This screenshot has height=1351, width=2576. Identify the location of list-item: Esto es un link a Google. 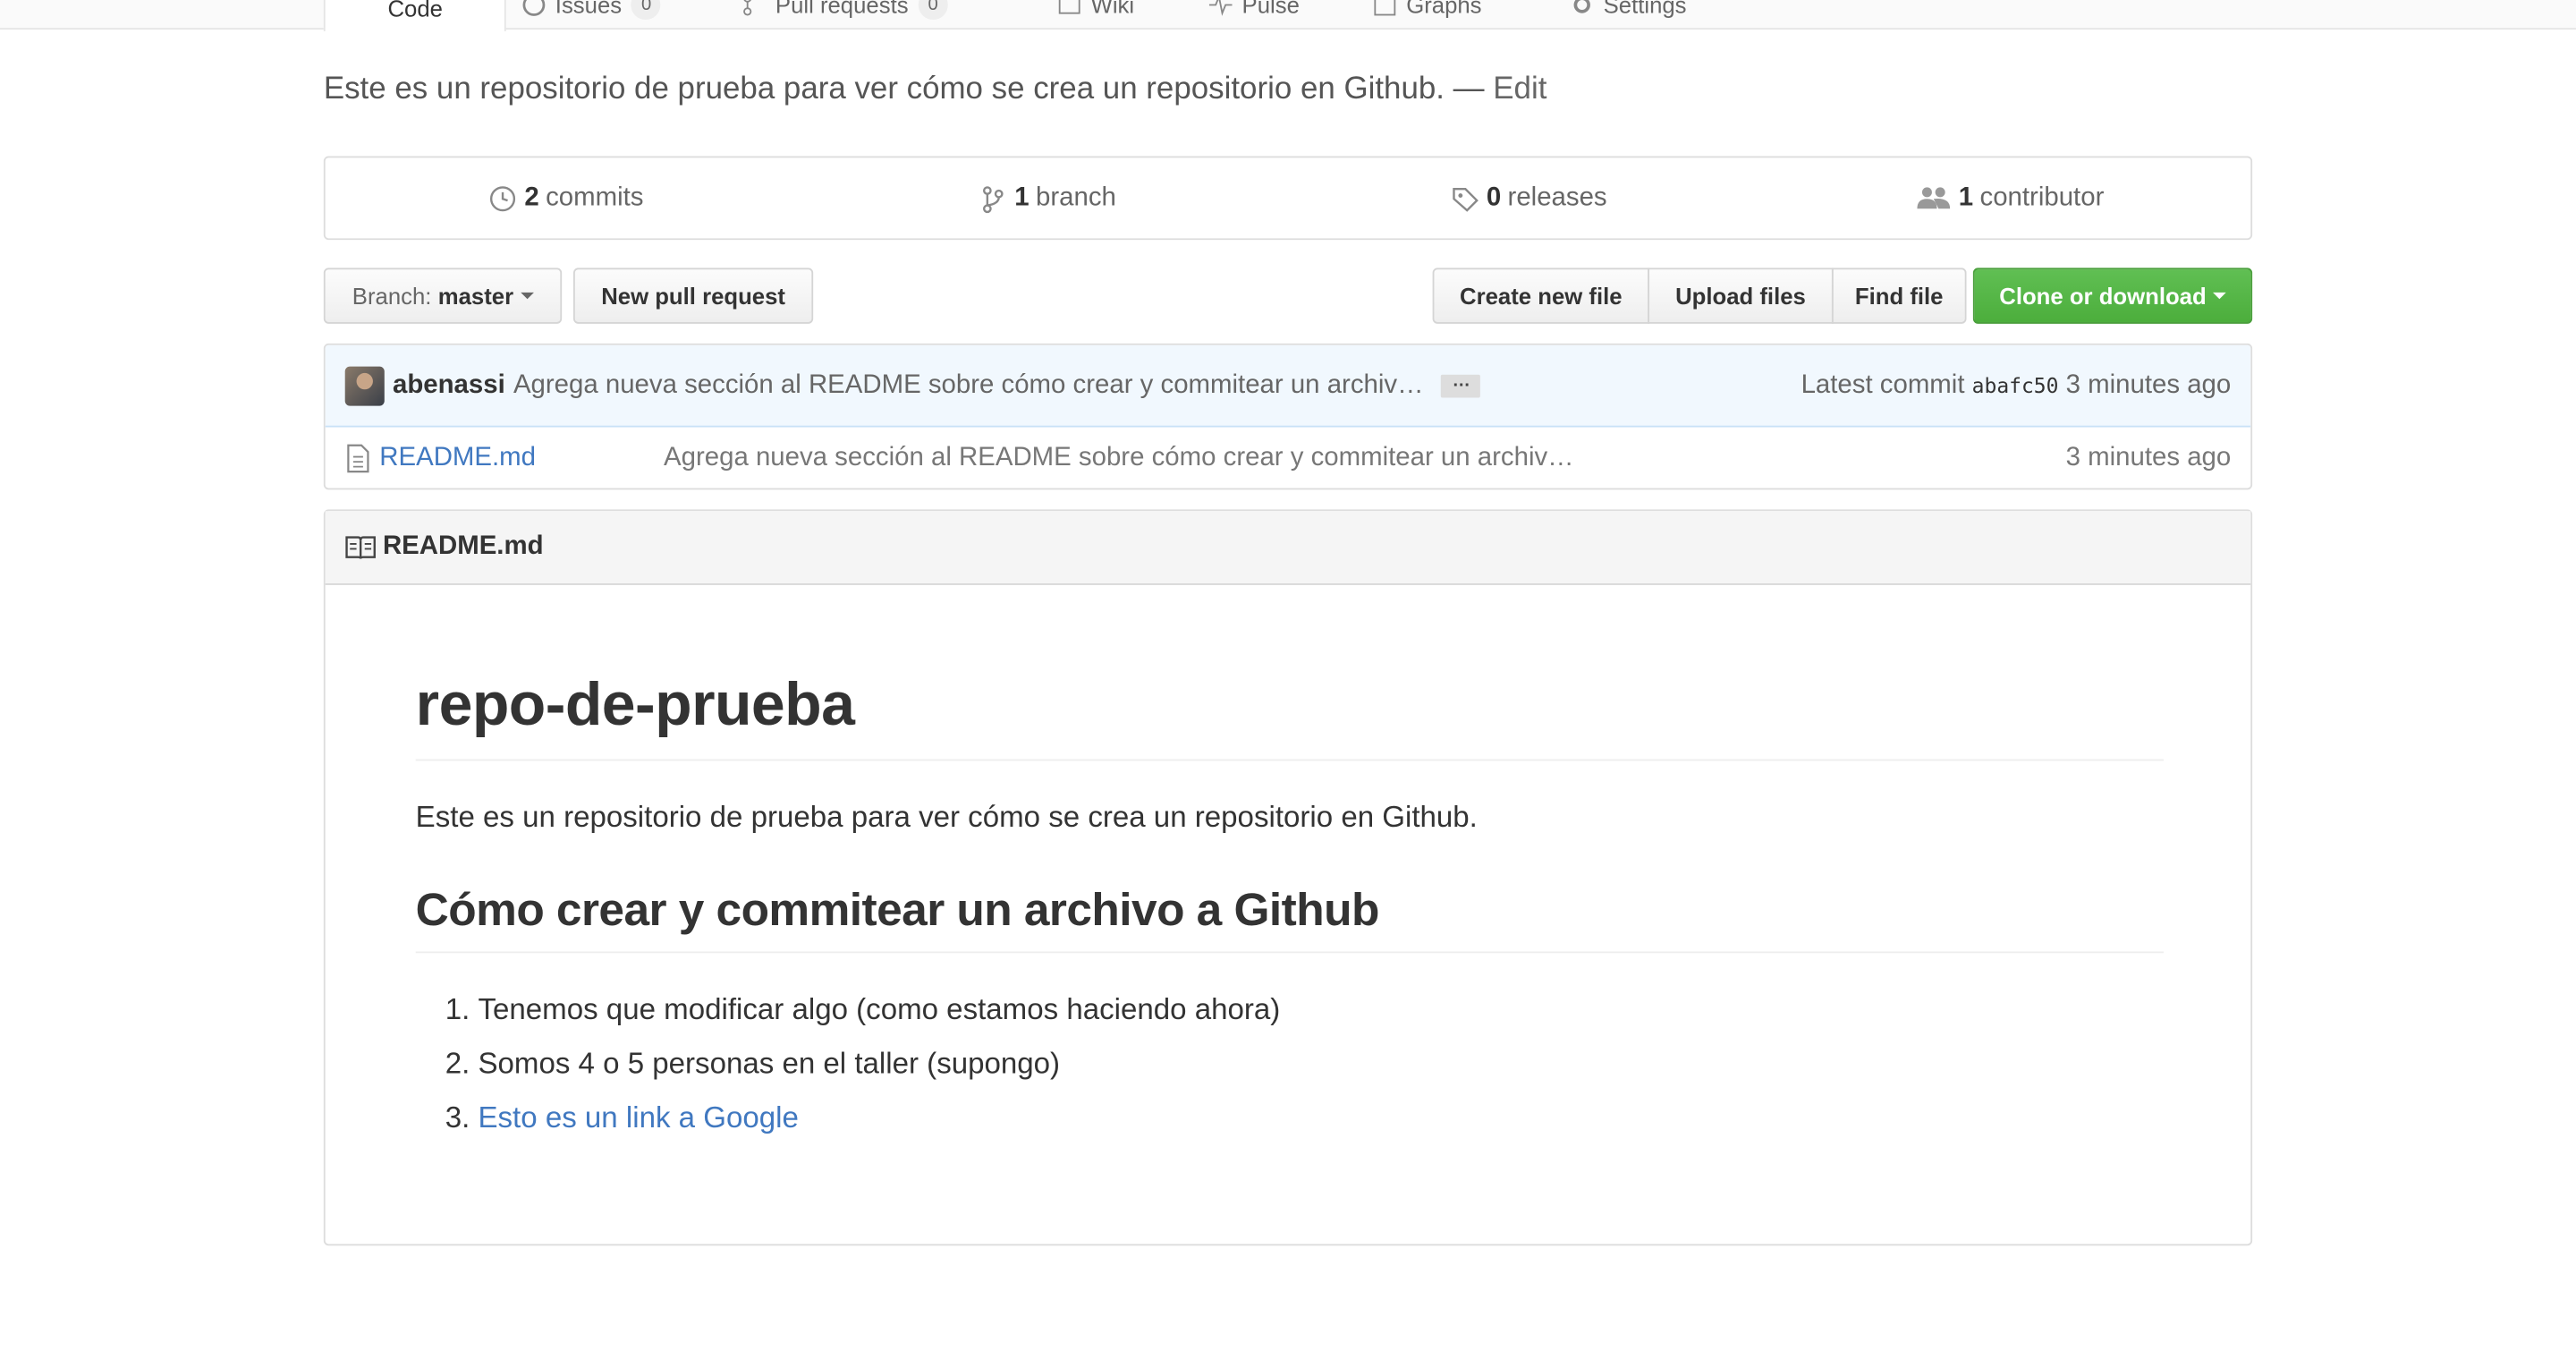
(1320, 1121).